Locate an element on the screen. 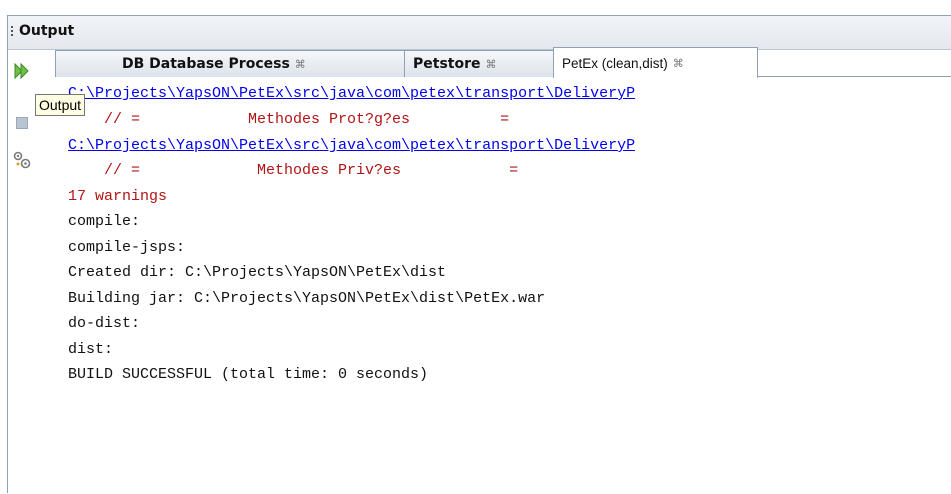 This screenshot has width=951, height=494. grip-icon is located at coordinates (12, 33).